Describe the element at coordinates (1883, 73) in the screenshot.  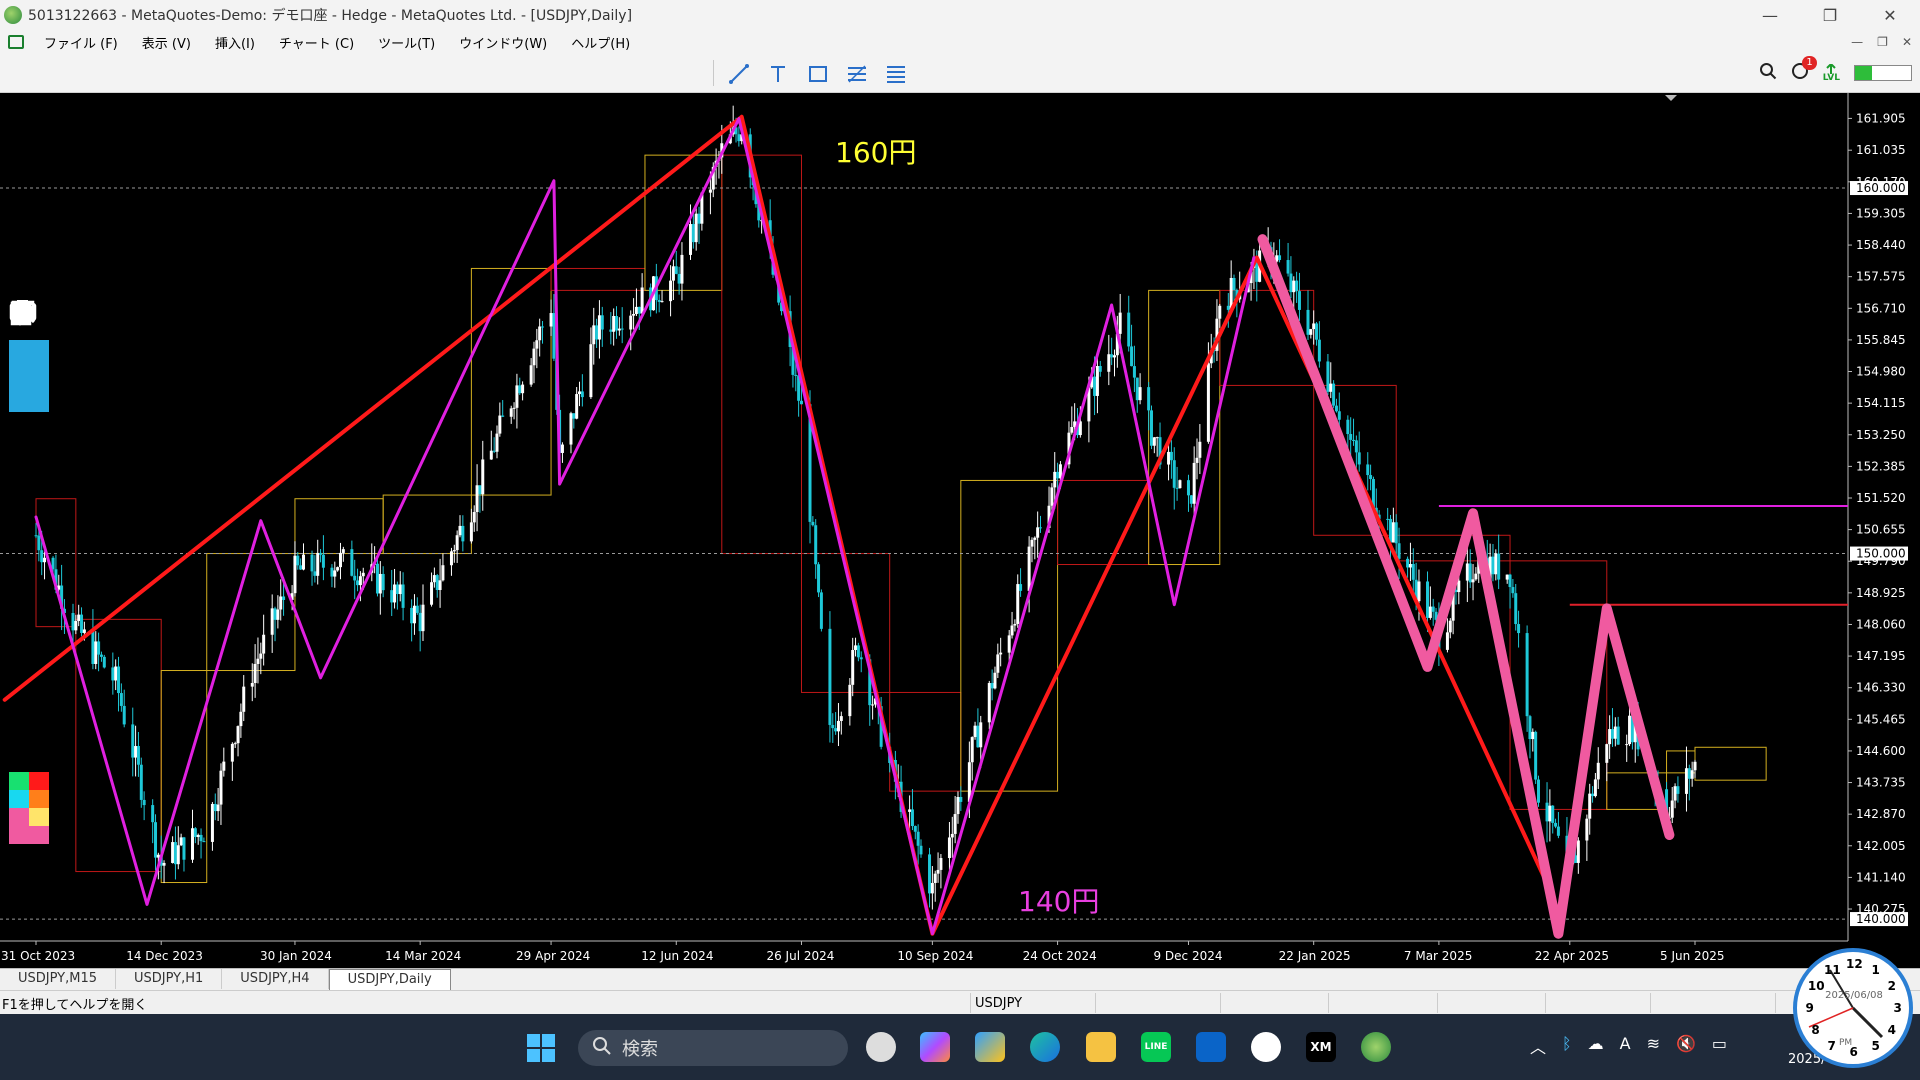
I see `connection-bar` at that location.